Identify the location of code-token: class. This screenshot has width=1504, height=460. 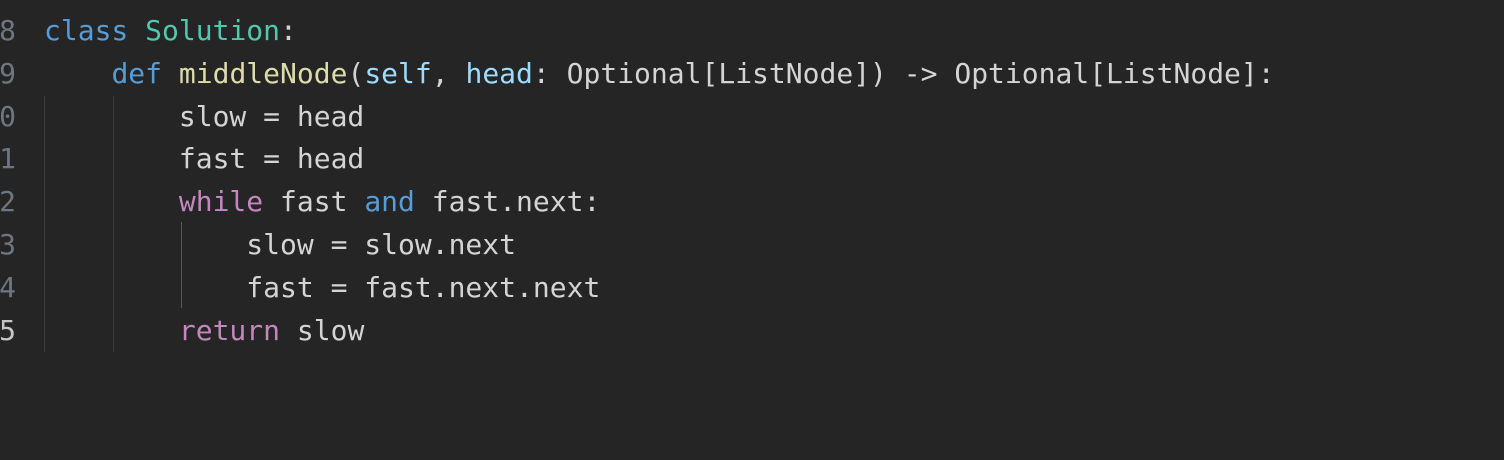
(86, 30).